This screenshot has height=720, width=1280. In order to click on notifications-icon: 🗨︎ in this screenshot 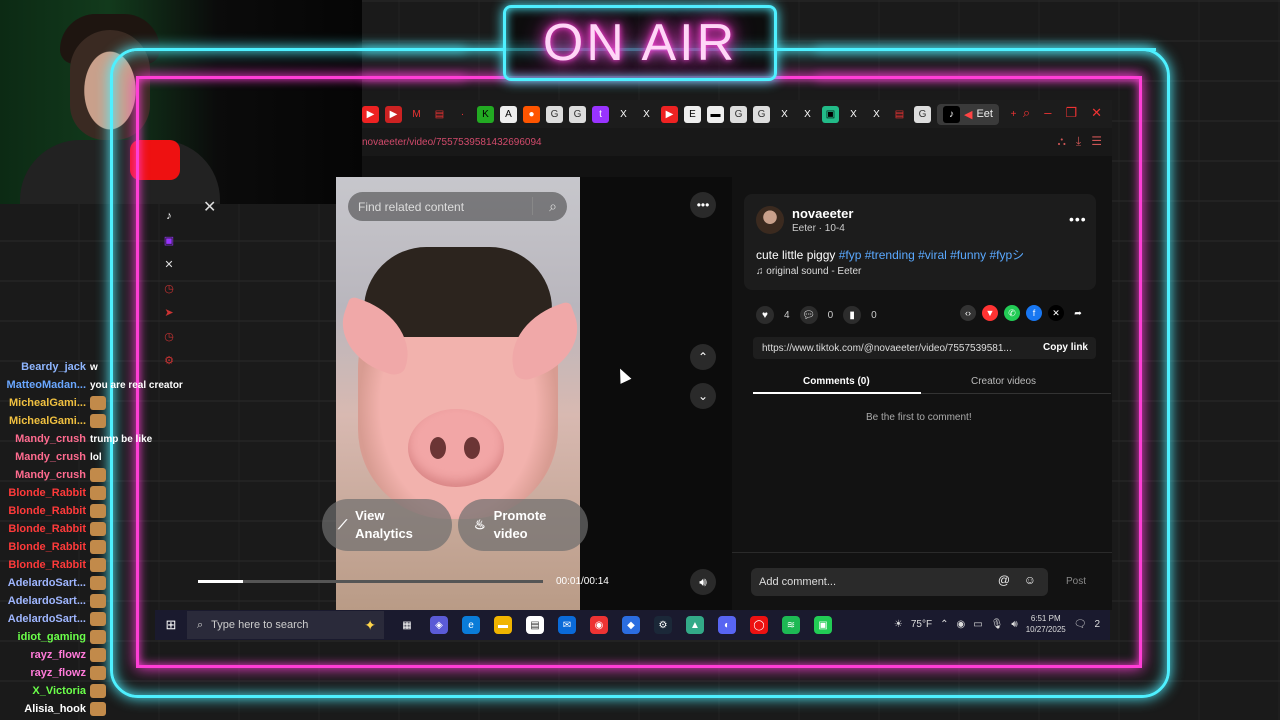, I will do `click(1080, 624)`.